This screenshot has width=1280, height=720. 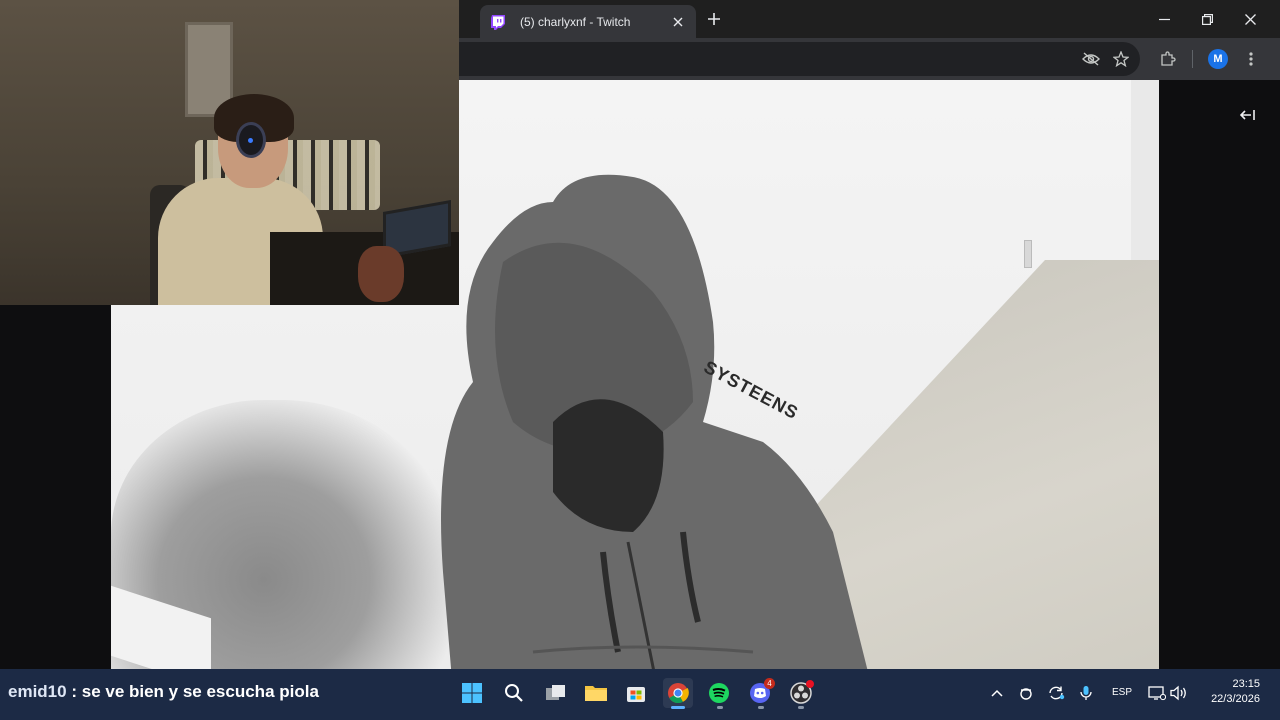 What do you see at coordinates (1250, 19) in the screenshot?
I see `close-window-icon` at bounding box center [1250, 19].